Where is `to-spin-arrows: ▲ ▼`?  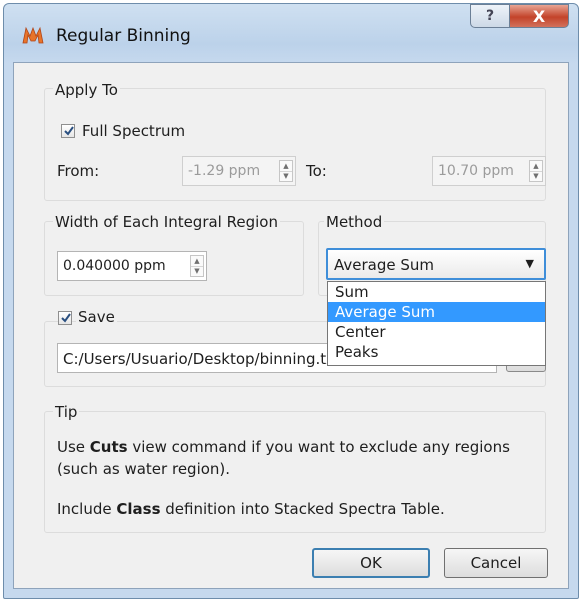 to-spin-arrows: ▲ ▼ is located at coordinates (536, 171).